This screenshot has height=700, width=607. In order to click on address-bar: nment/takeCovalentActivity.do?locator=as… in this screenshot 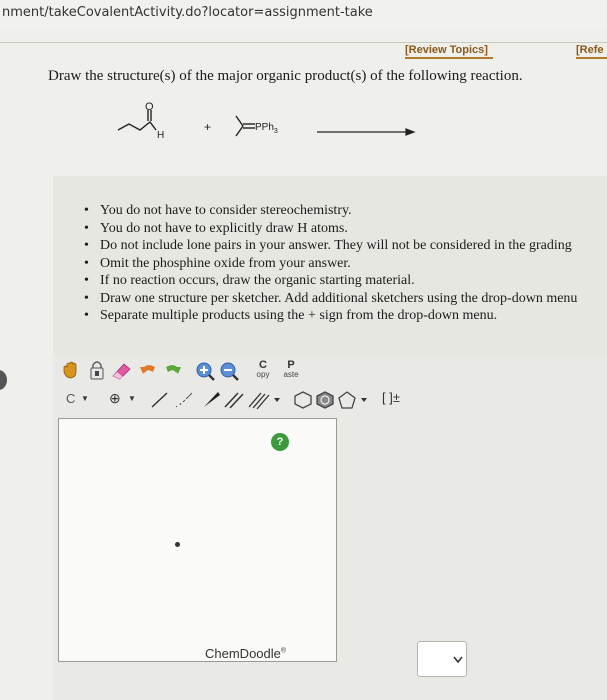, I will do `click(303, 15)`.